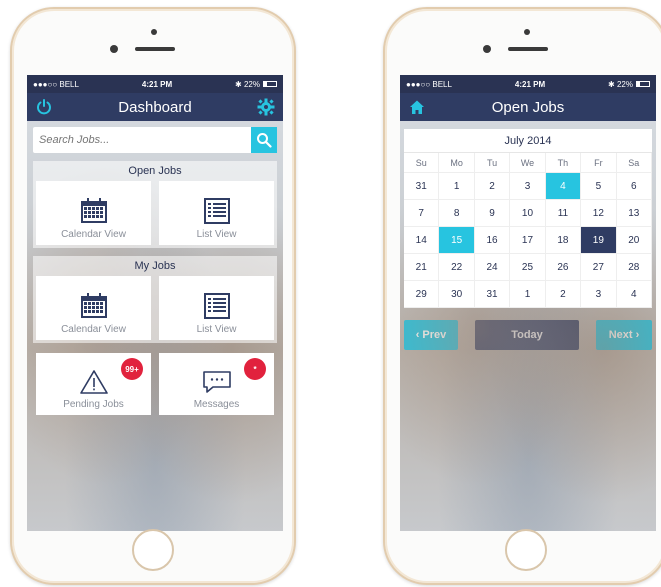  I want to click on calendar-day-cell: 28, so click(634, 267).